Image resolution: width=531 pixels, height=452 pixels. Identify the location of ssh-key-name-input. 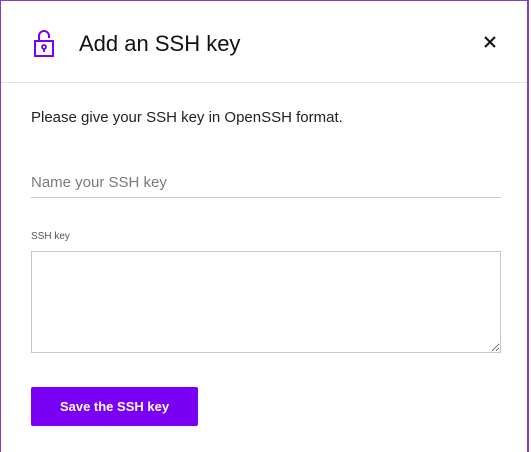
(266, 182).